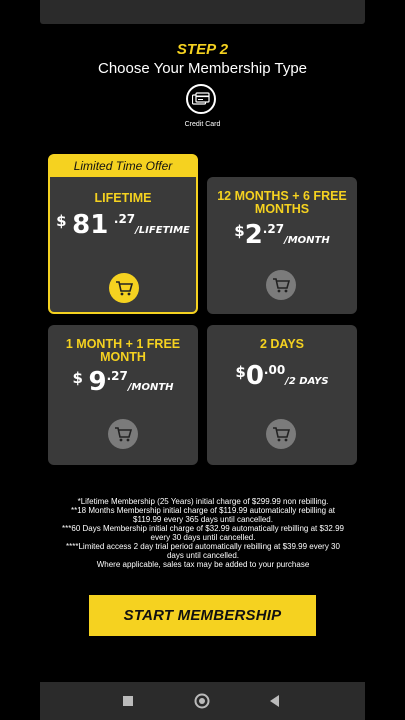 The width and height of the screenshot is (405, 720). Describe the element at coordinates (274, 370) in the screenshot. I see `price-cents: .00` at that location.